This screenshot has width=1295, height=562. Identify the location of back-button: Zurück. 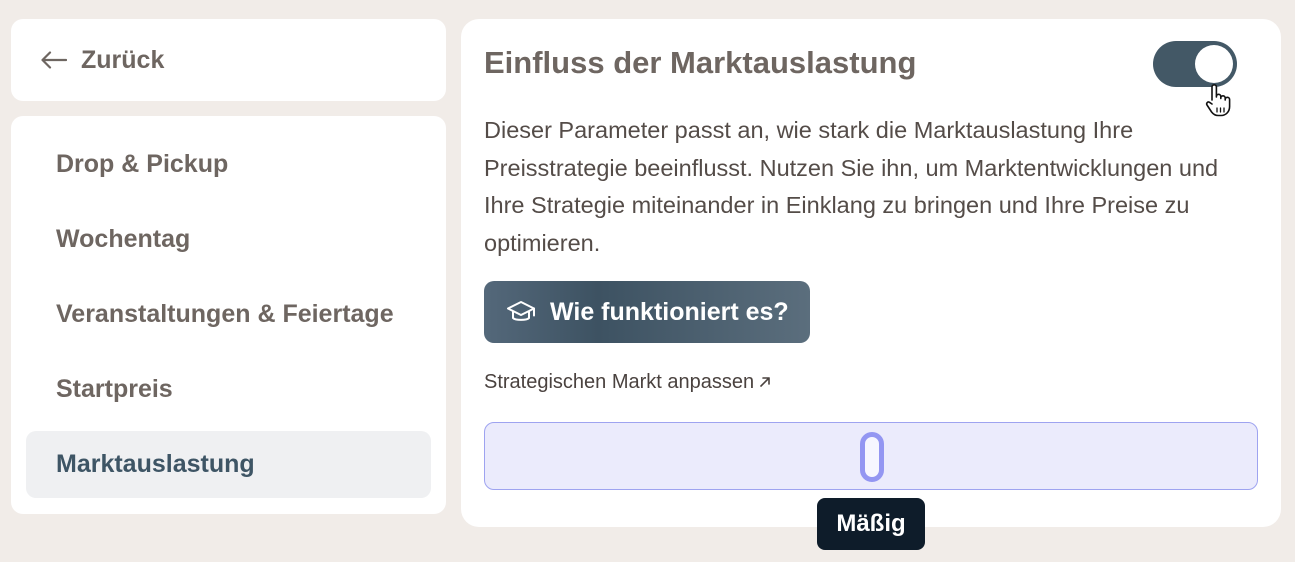
(228, 60).